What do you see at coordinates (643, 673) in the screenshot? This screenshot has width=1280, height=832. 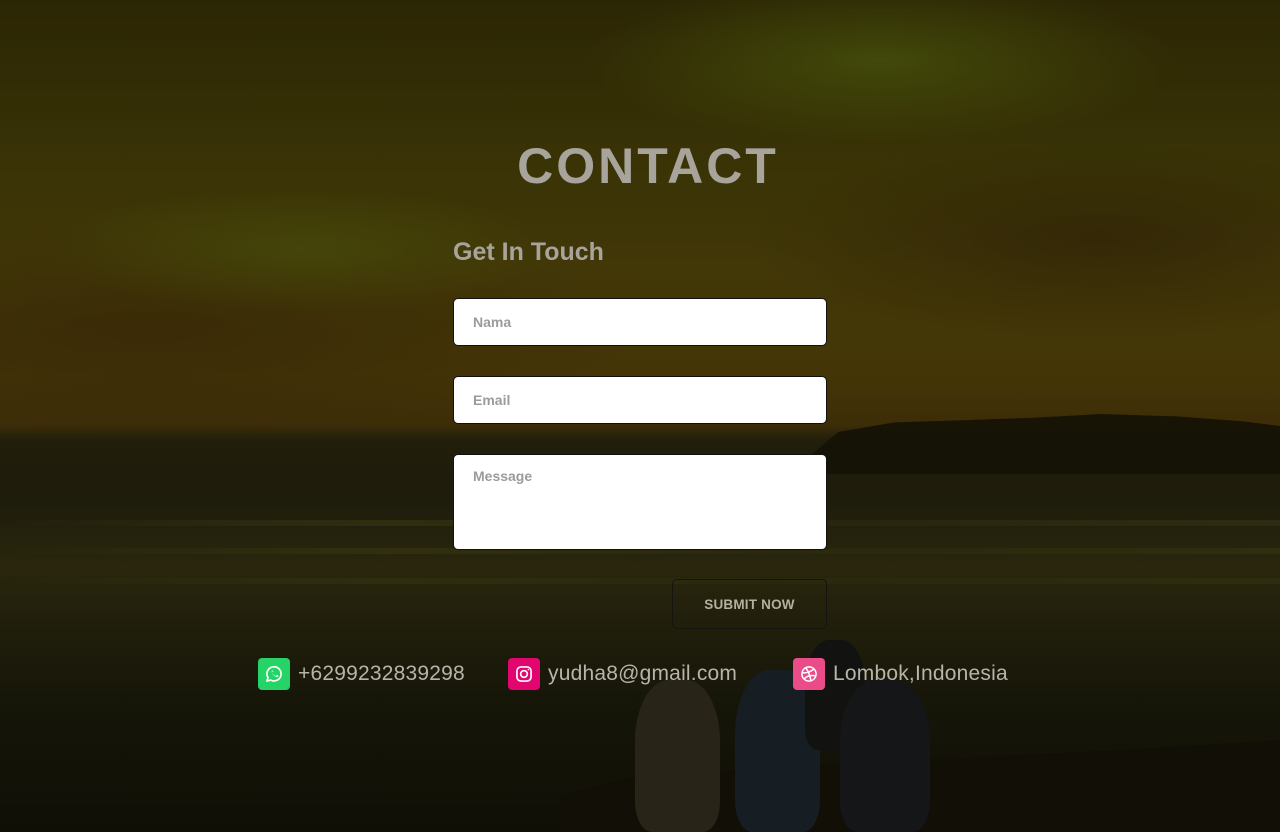 I see `email-address: yudha8@gmail.com` at bounding box center [643, 673].